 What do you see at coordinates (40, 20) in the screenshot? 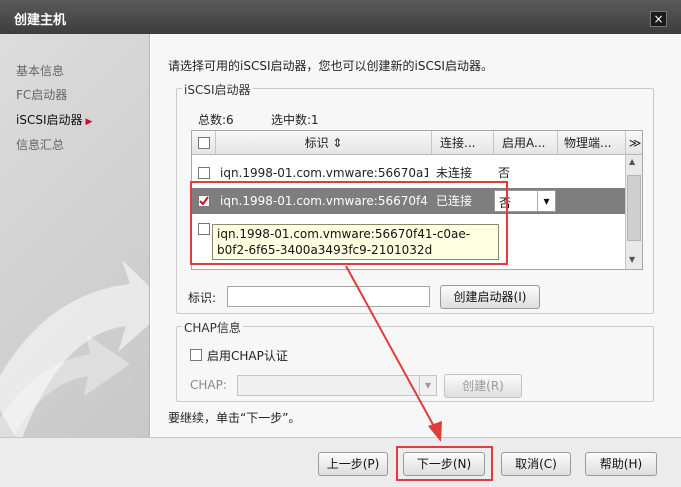
I see `window-title: 创建主机` at bounding box center [40, 20].